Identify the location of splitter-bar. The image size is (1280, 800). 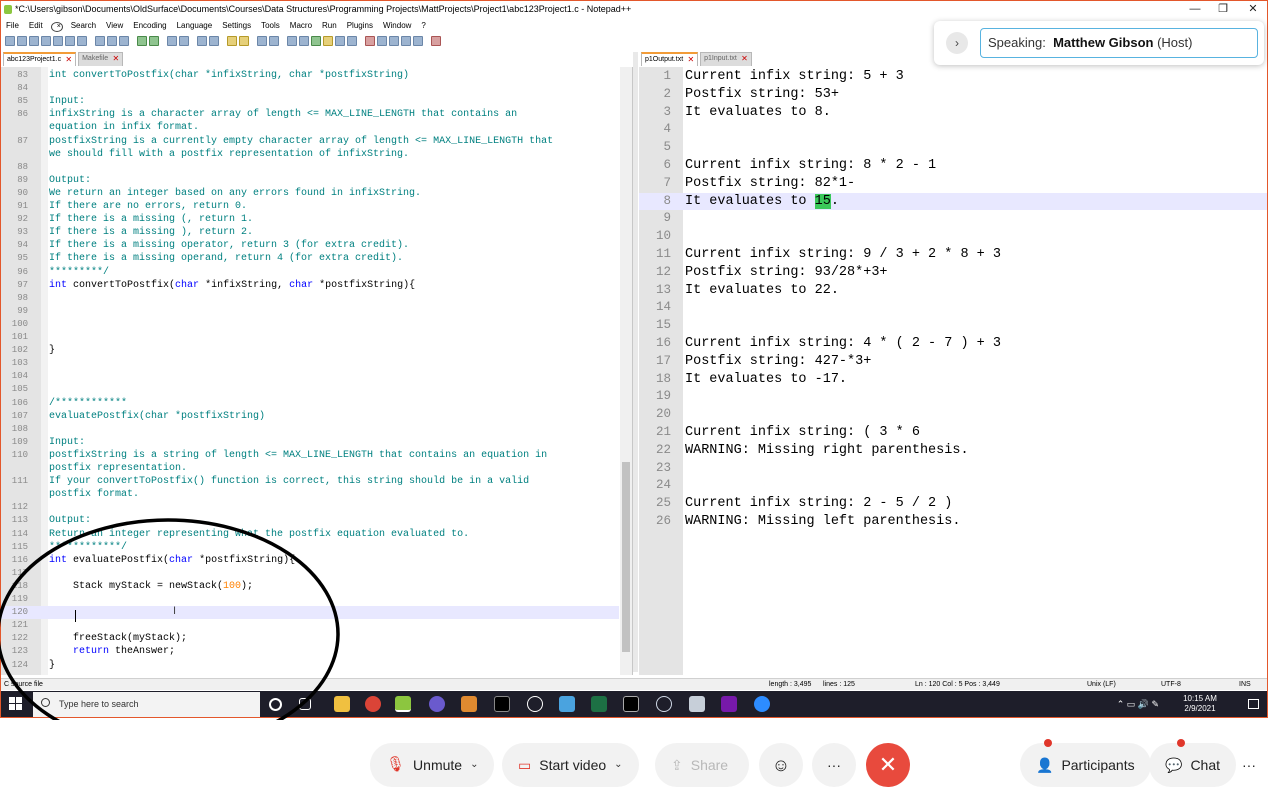
(635, 362).